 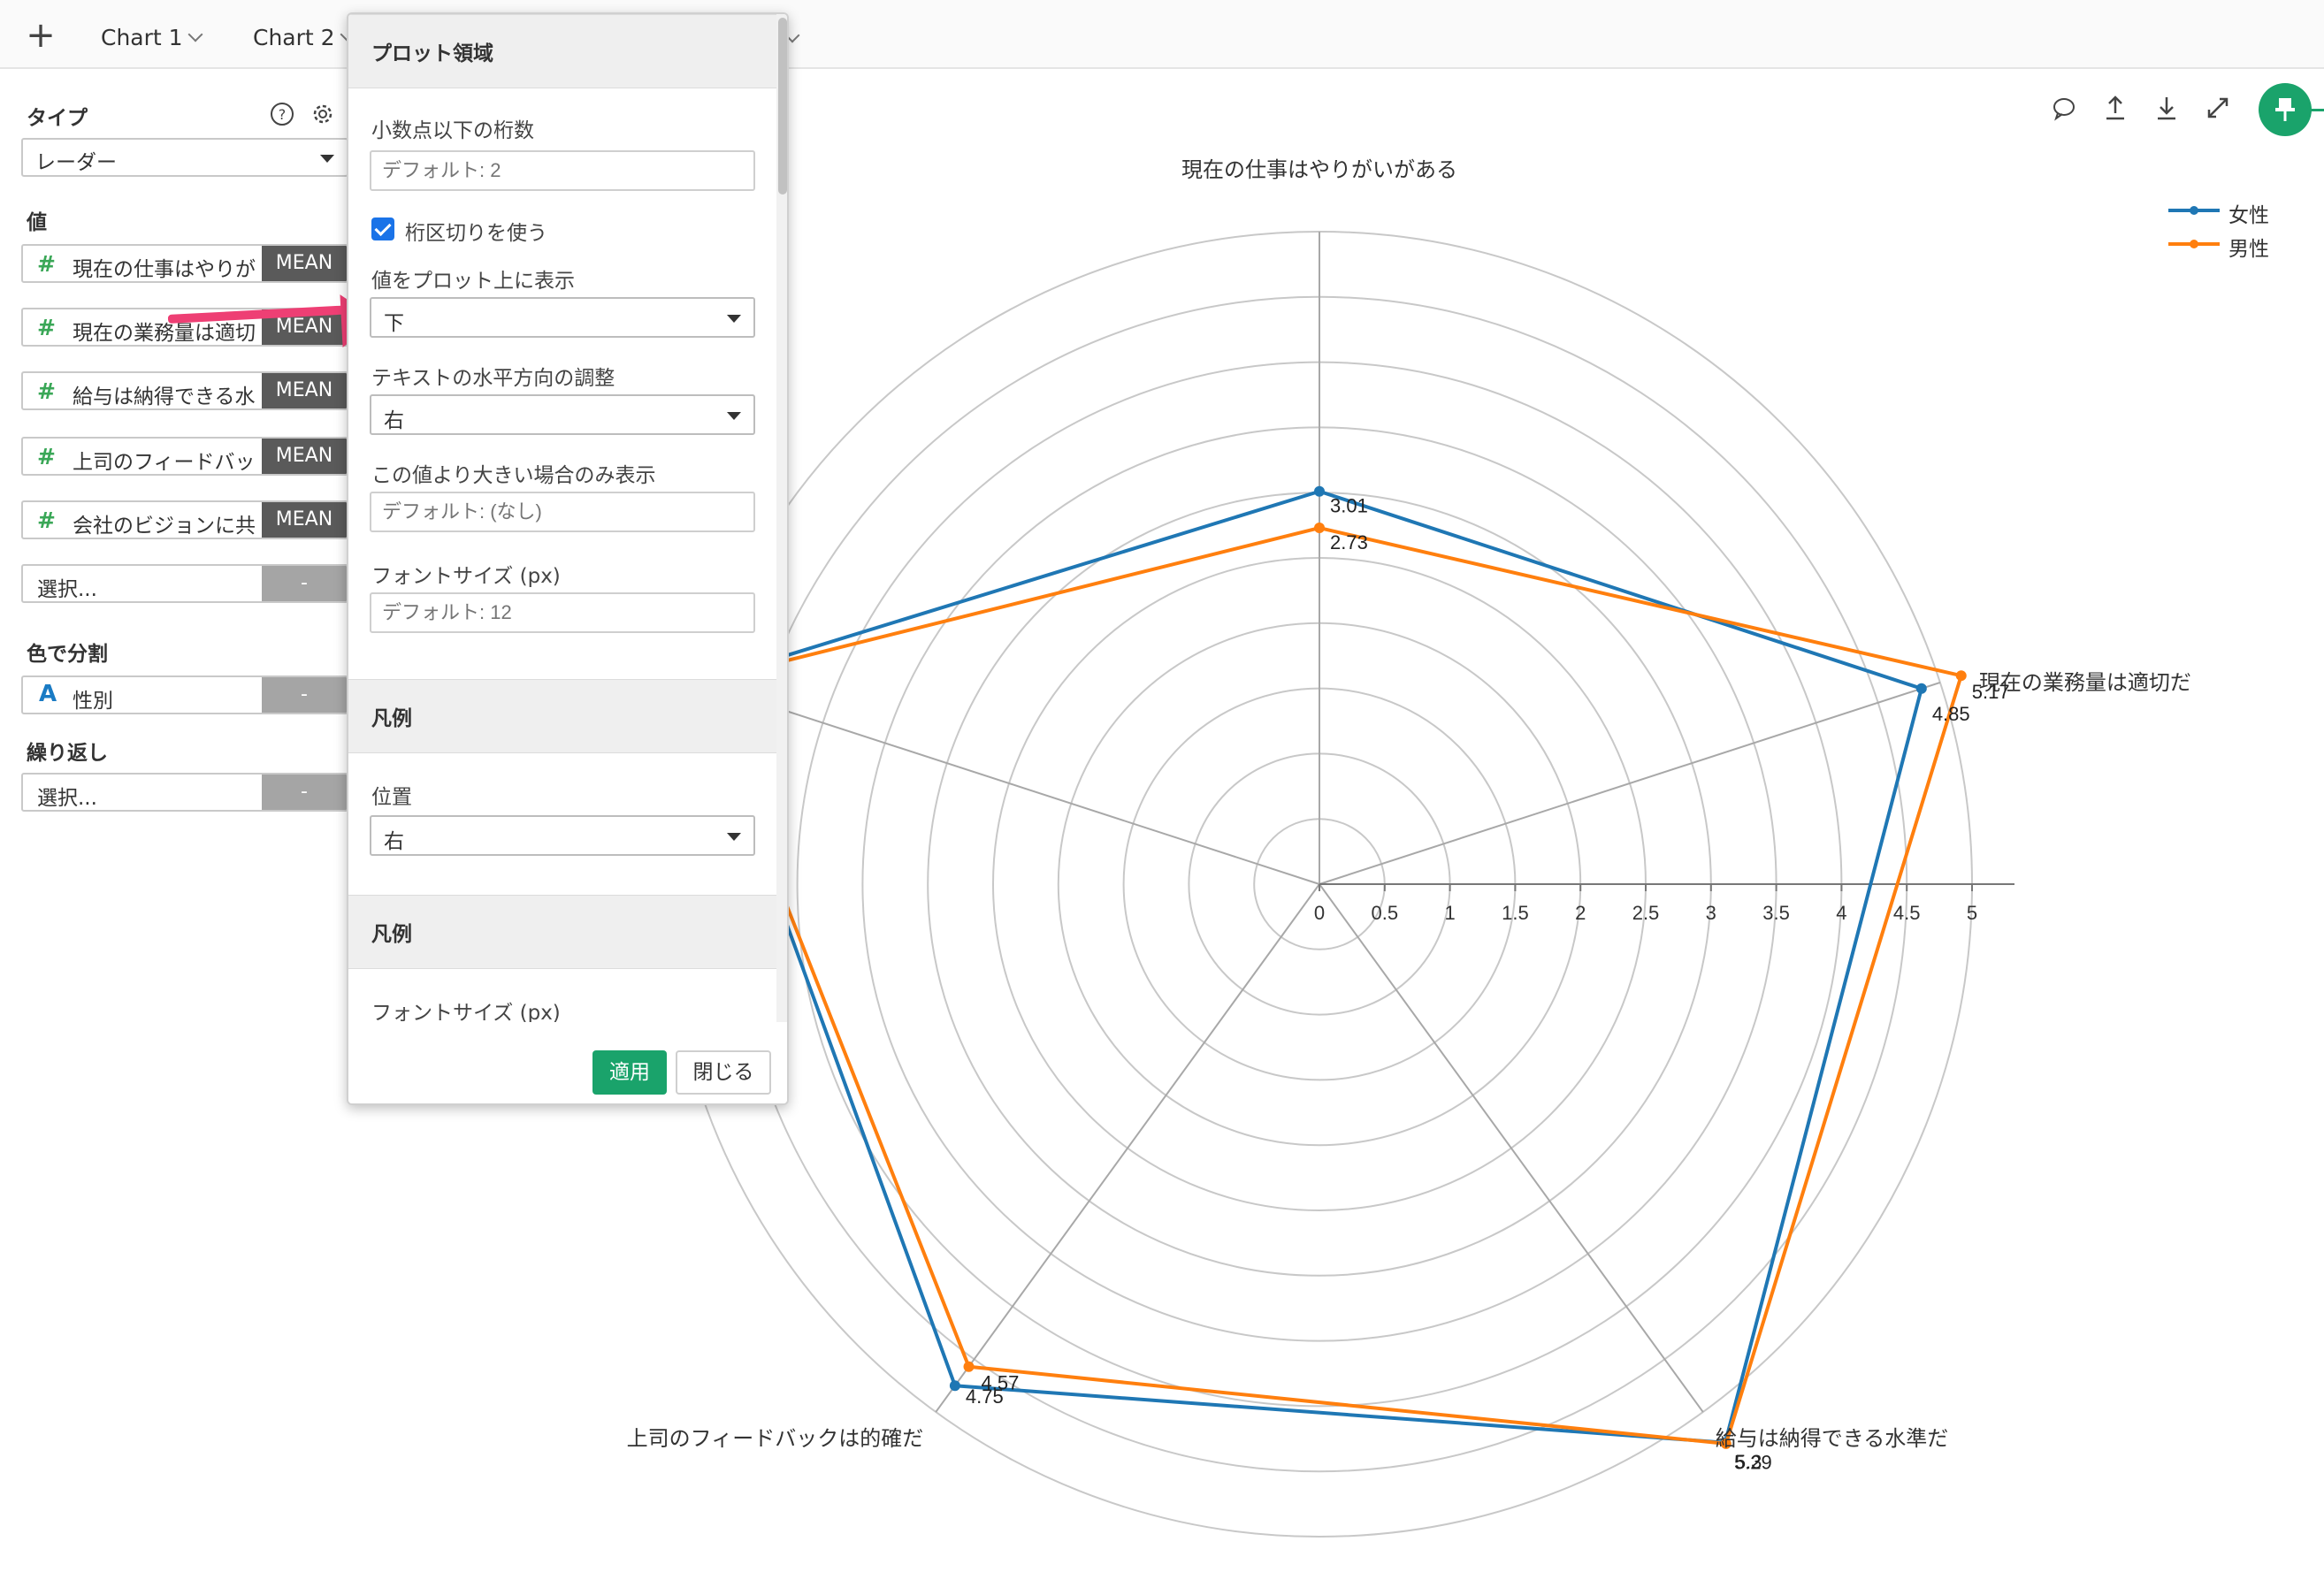 What do you see at coordinates (473, 282) in the screenshot?
I see `show-values-label: 値をプロット上に表示` at bounding box center [473, 282].